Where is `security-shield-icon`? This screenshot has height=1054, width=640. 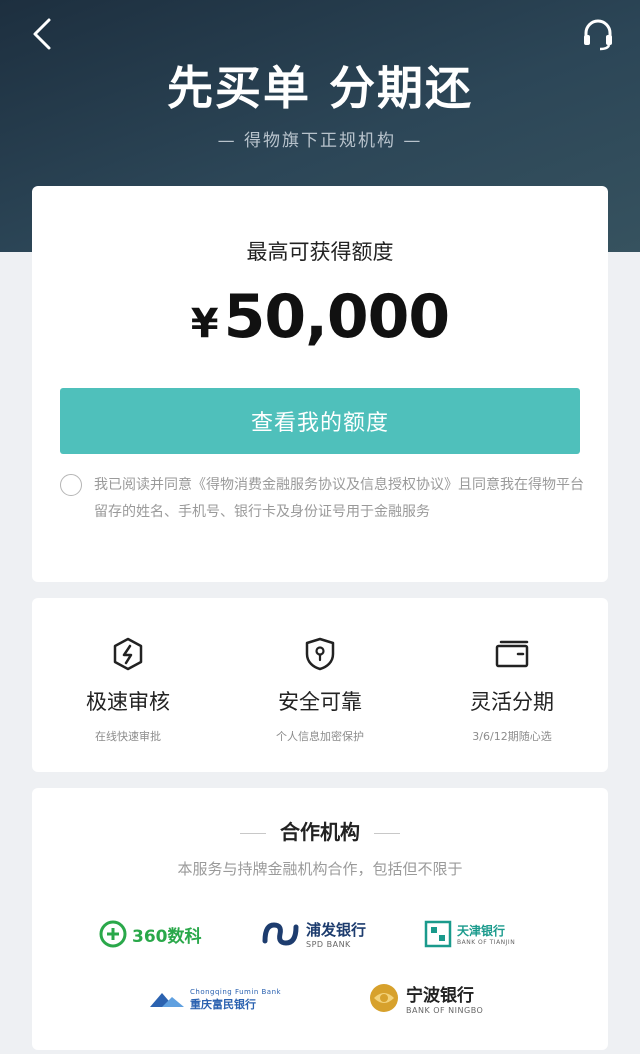 security-shield-icon is located at coordinates (320, 654).